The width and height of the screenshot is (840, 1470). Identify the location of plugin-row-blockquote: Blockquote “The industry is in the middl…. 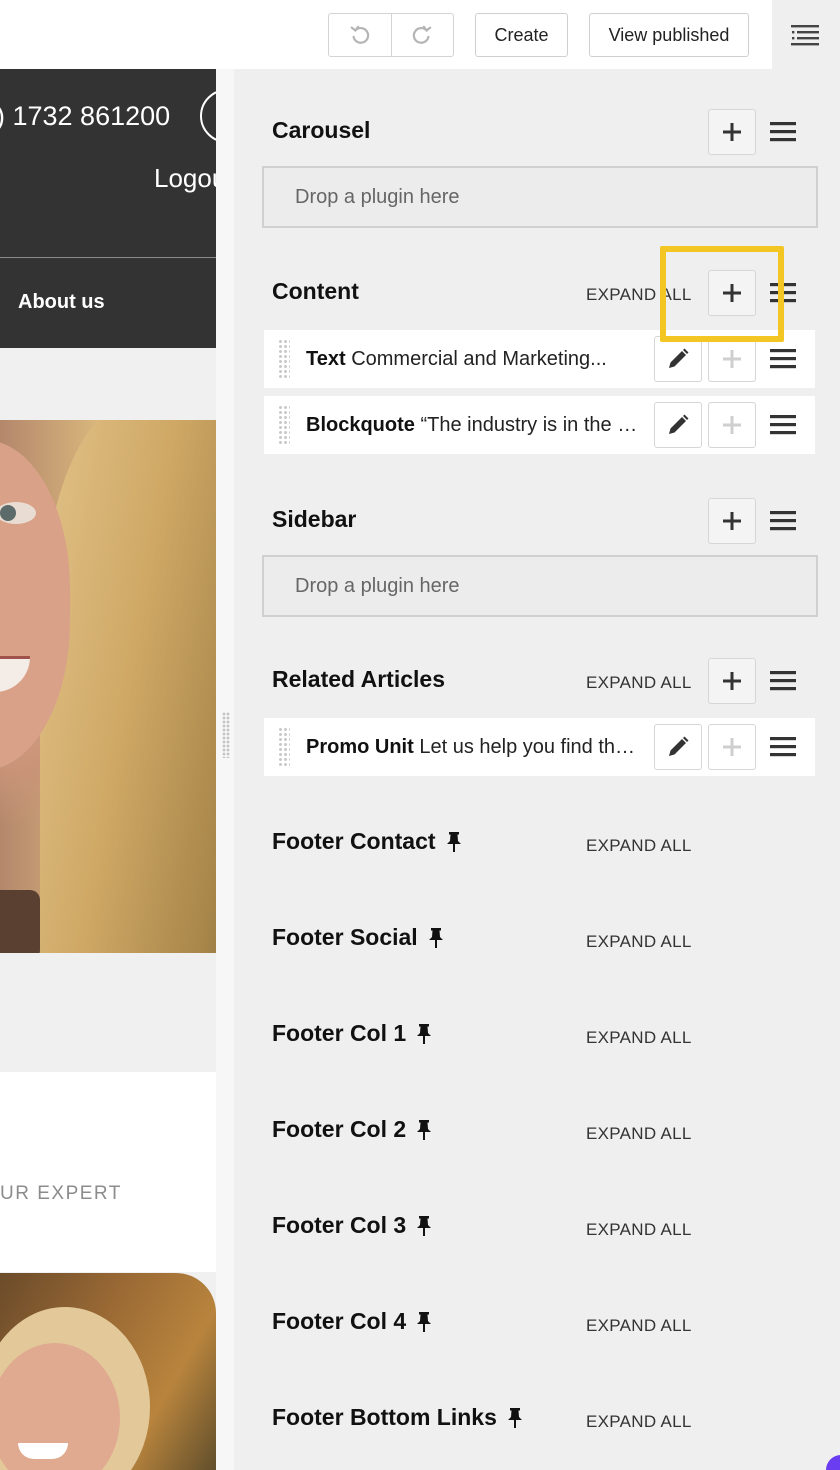
(539, 425).